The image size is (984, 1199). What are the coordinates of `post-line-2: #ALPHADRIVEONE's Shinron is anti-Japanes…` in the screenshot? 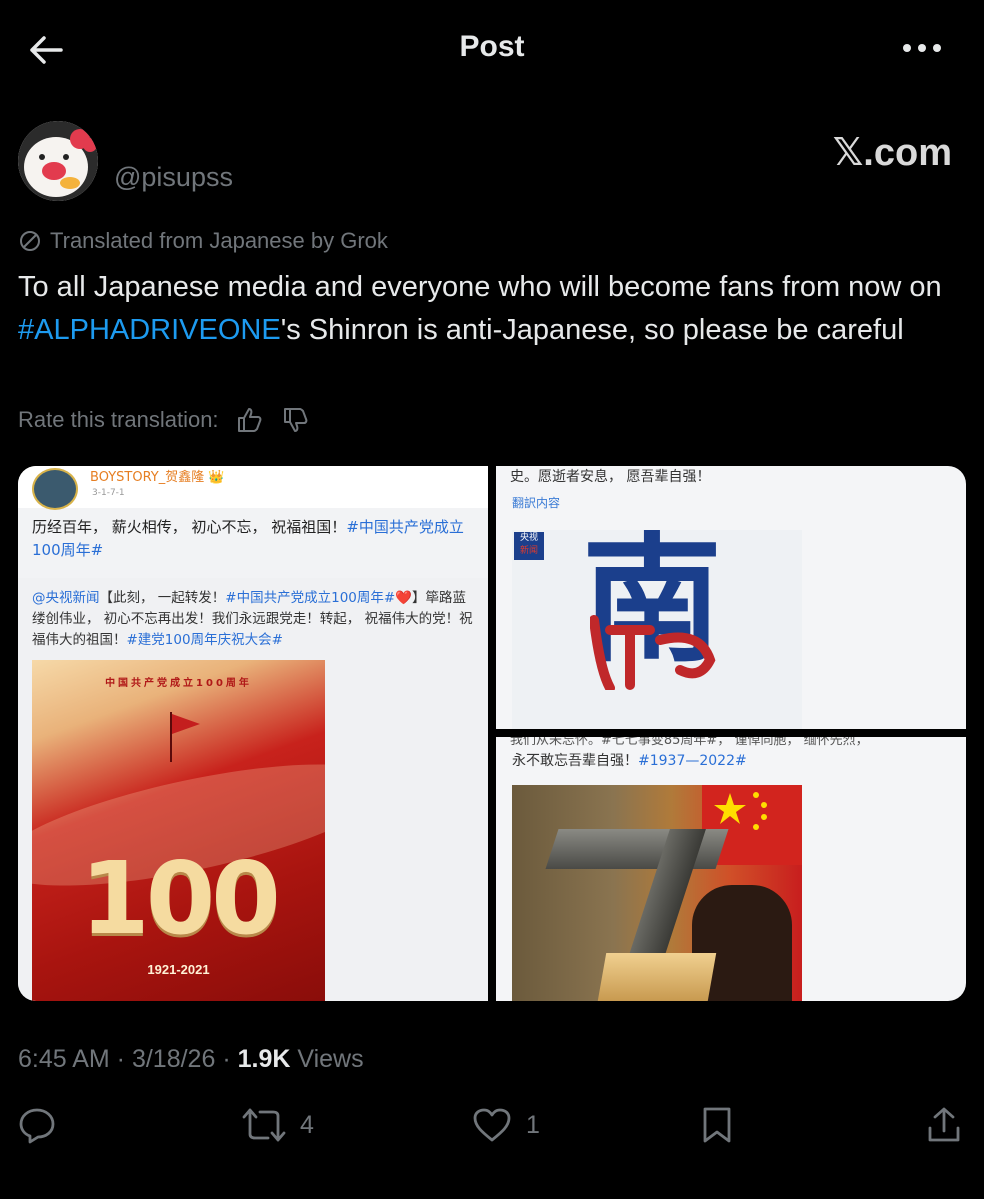 It's located at (493, 330).